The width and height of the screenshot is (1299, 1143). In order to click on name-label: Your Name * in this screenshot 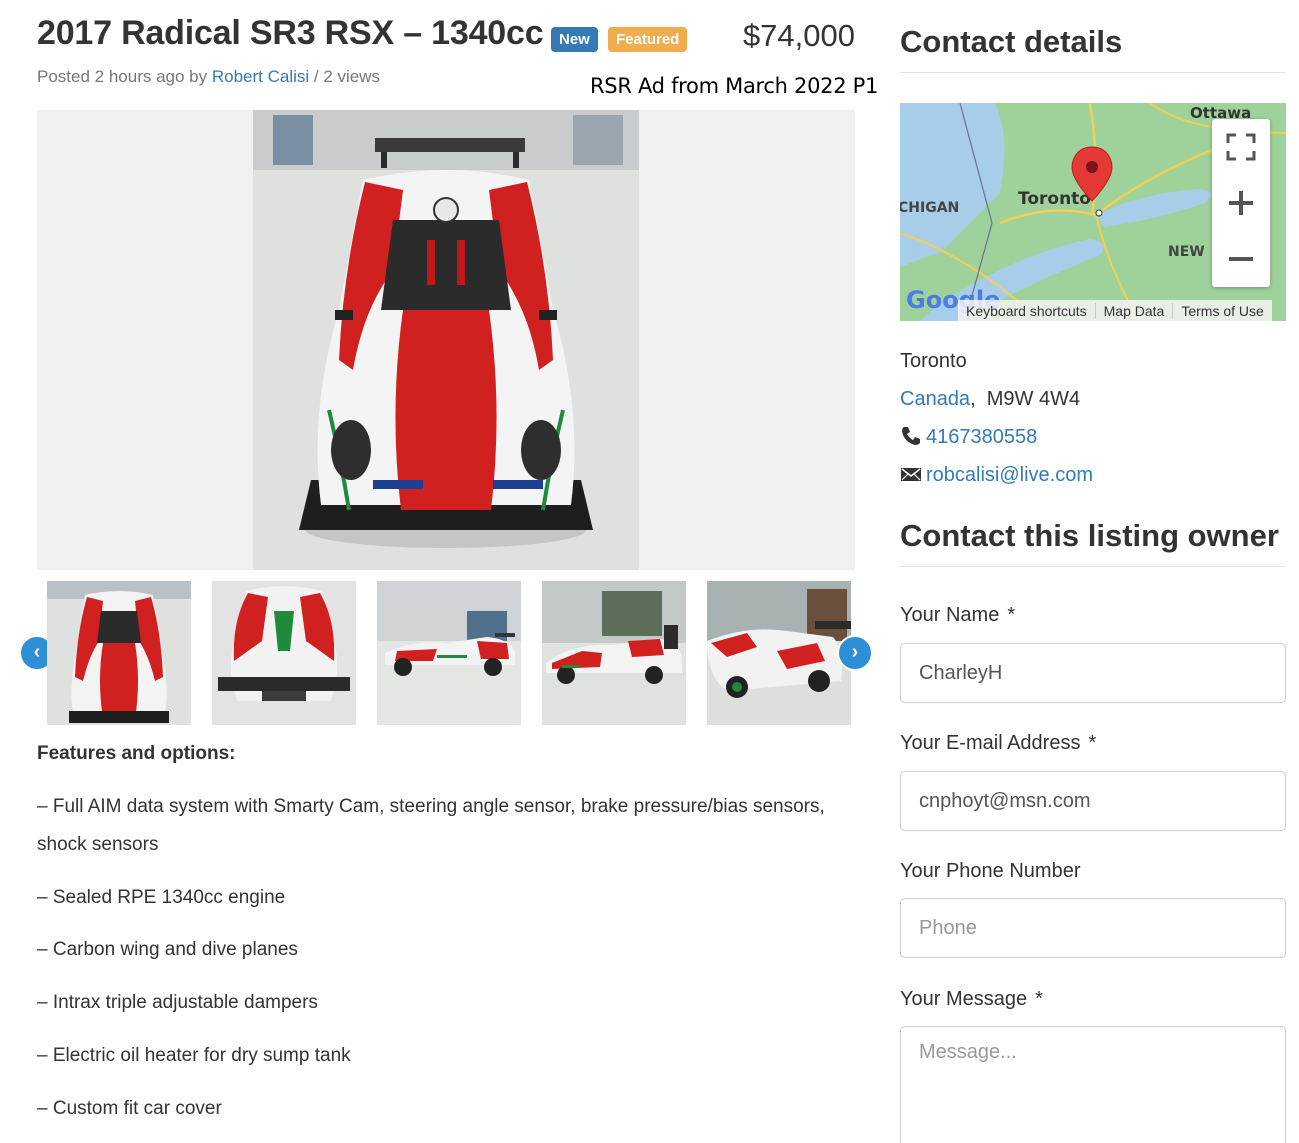, I will do `click(957, 615)`.